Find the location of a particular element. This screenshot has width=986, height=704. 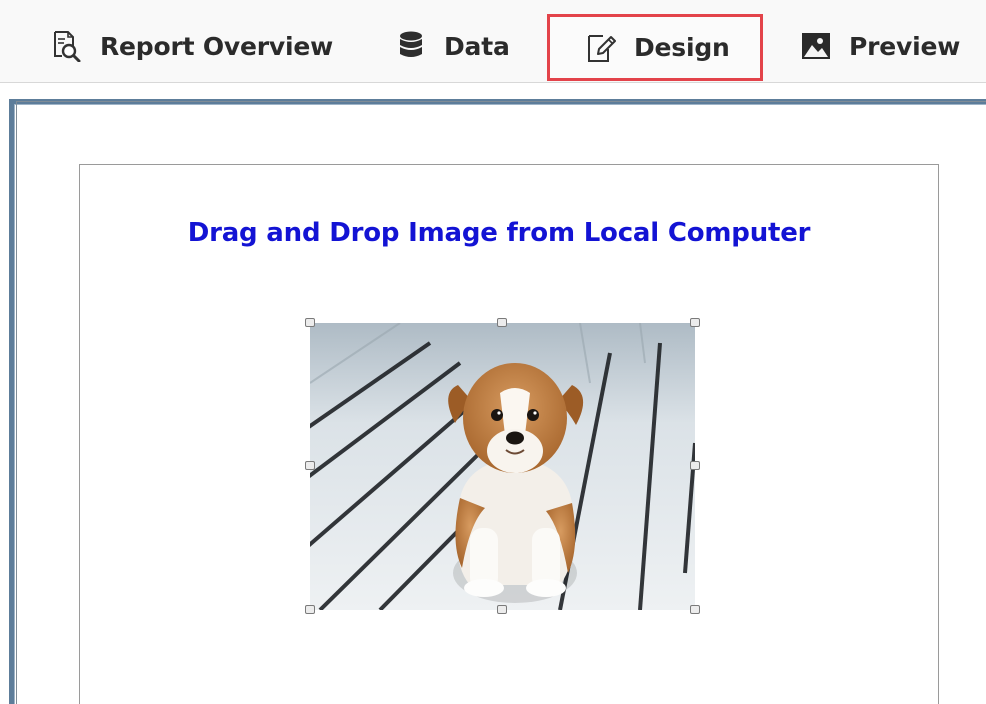

image-preview-icon is located at coordinates (816, 46).